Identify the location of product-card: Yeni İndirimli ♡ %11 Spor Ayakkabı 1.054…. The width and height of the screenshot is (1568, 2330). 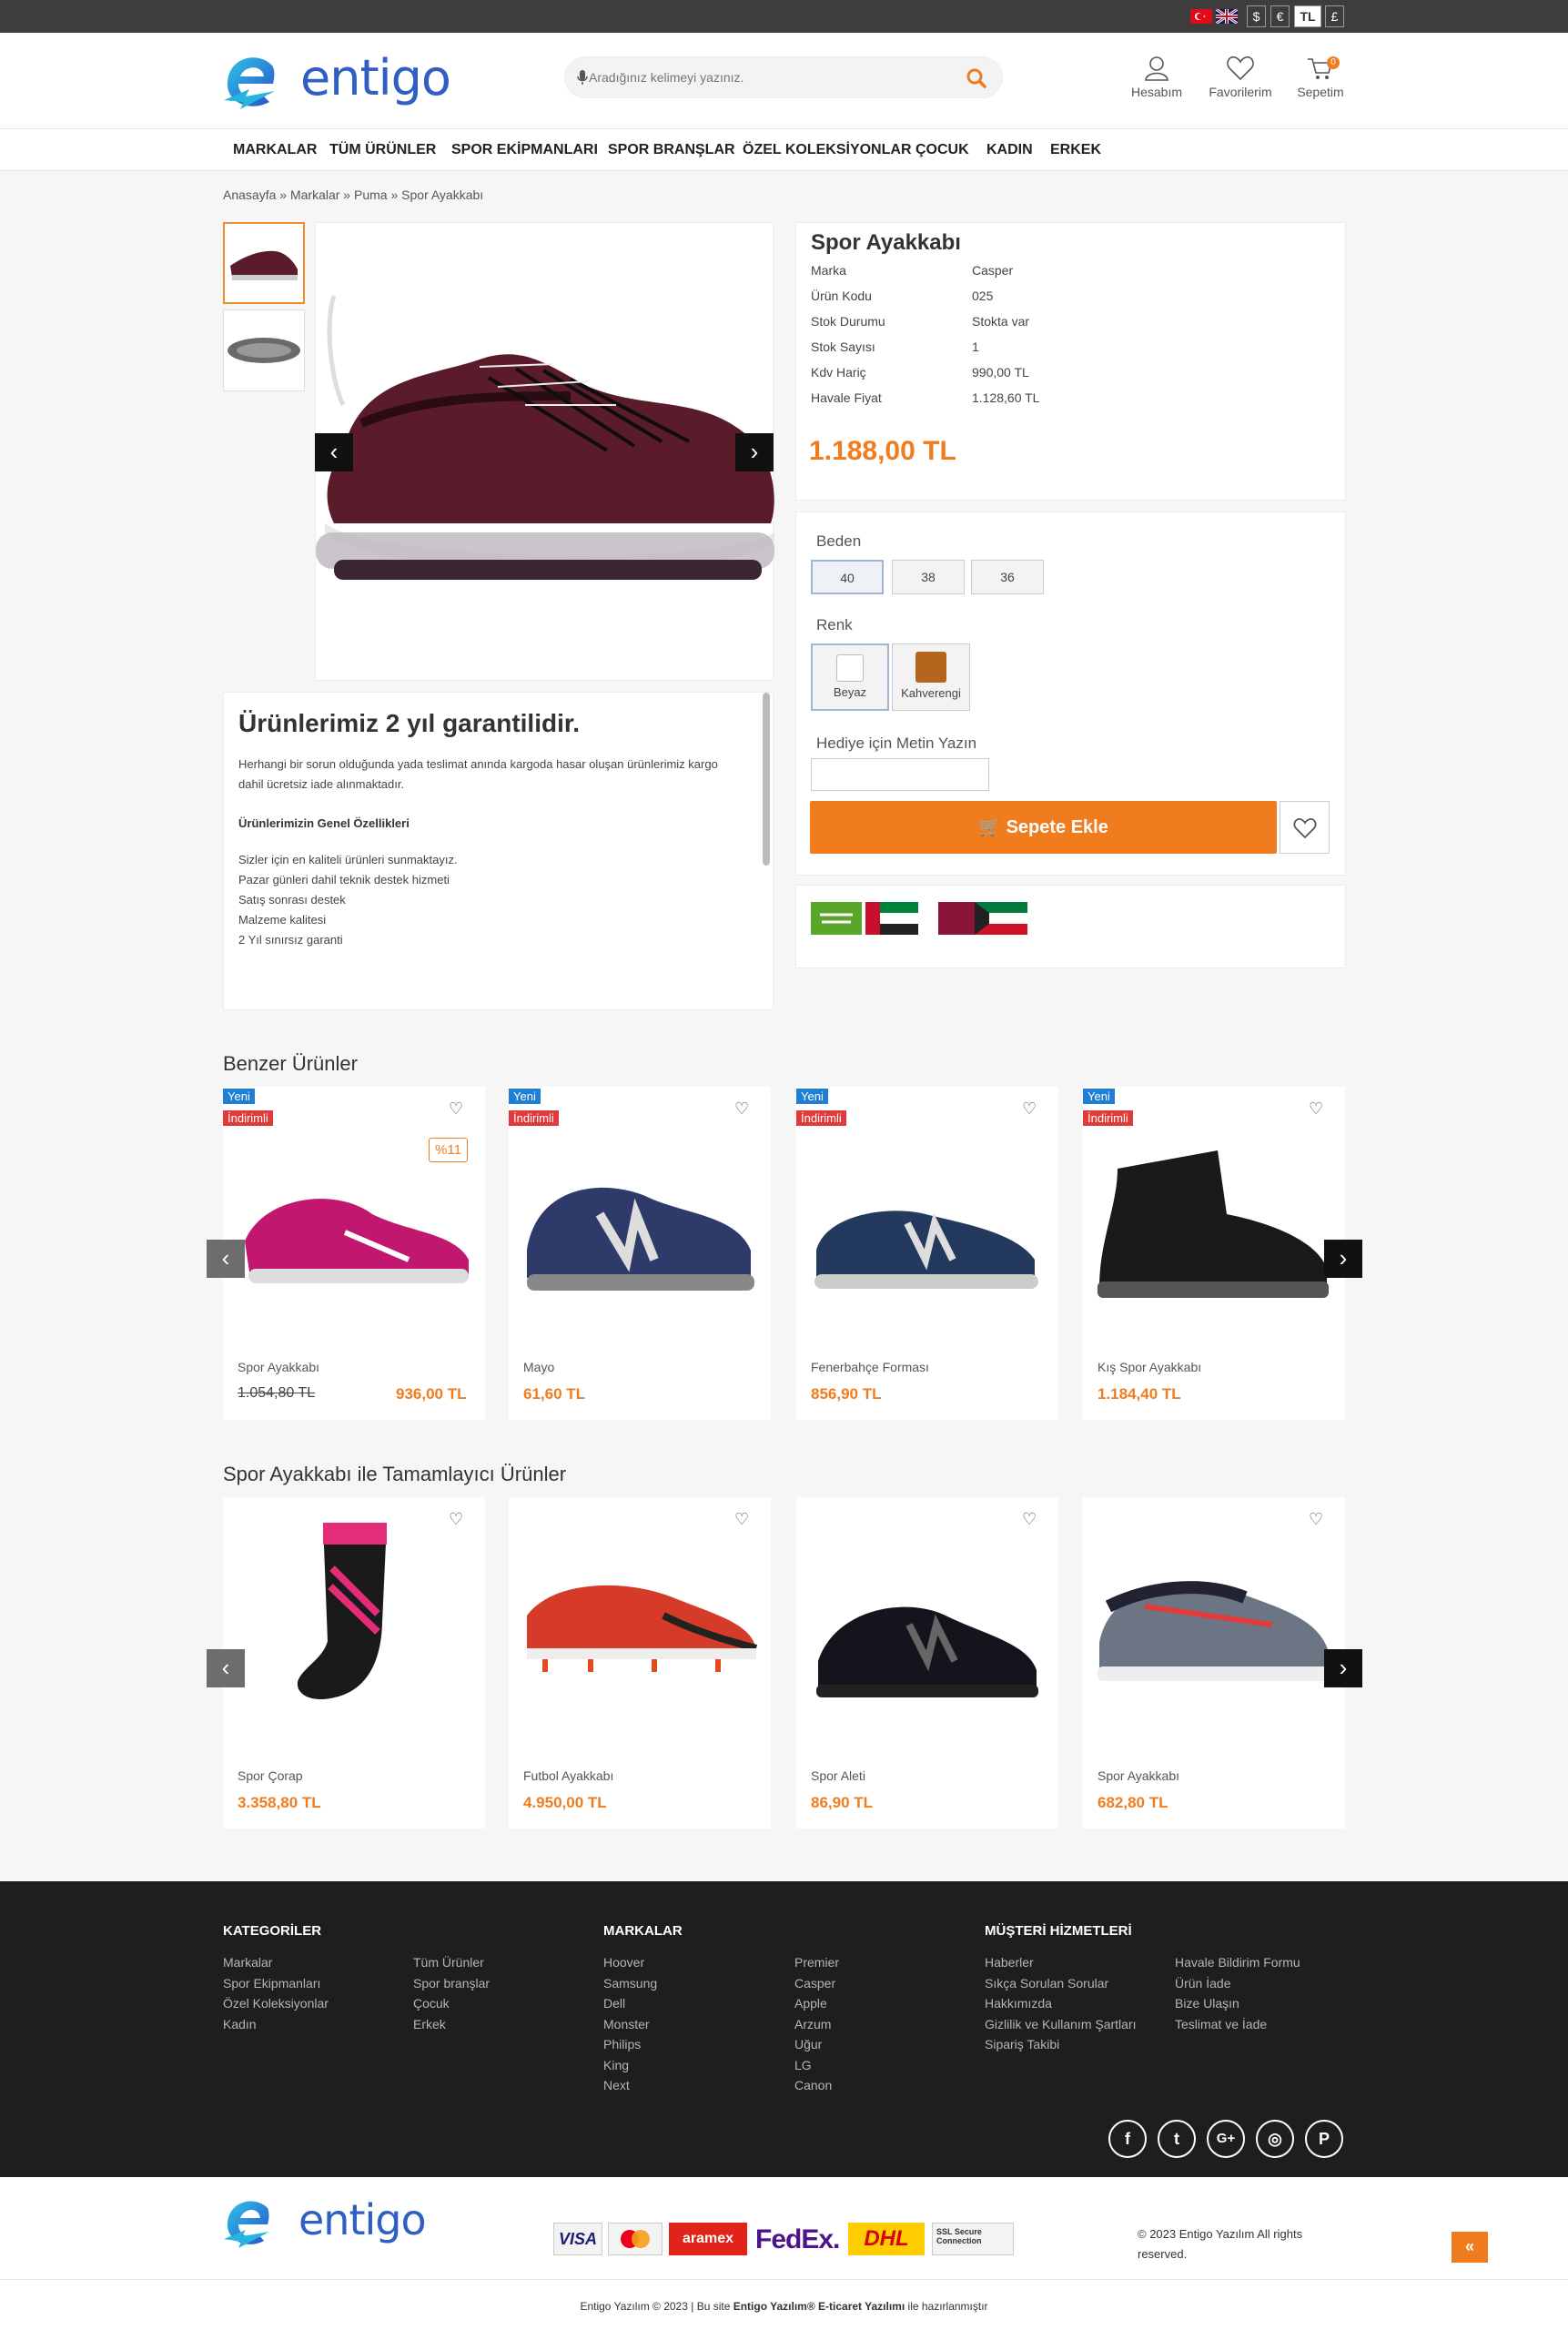
(354, 1253).